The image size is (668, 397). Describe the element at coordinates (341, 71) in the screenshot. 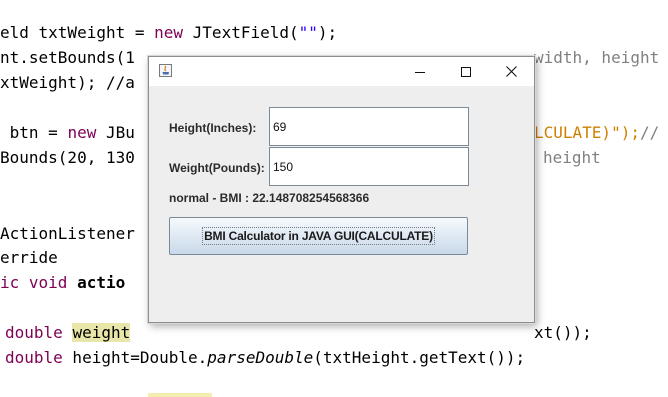

I see `title-bar` at that location.